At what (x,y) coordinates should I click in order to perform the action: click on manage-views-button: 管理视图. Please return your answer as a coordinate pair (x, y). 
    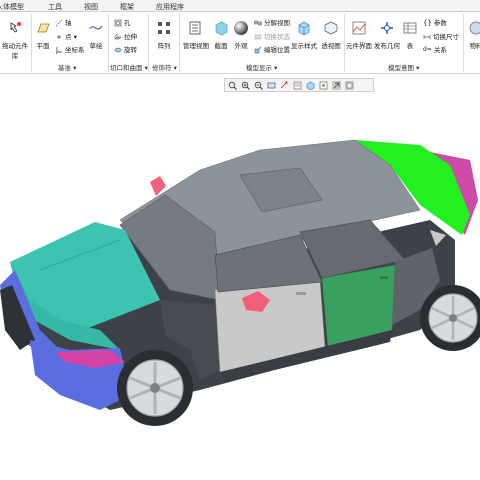
    Looking at the image, I should click on (196, 35).